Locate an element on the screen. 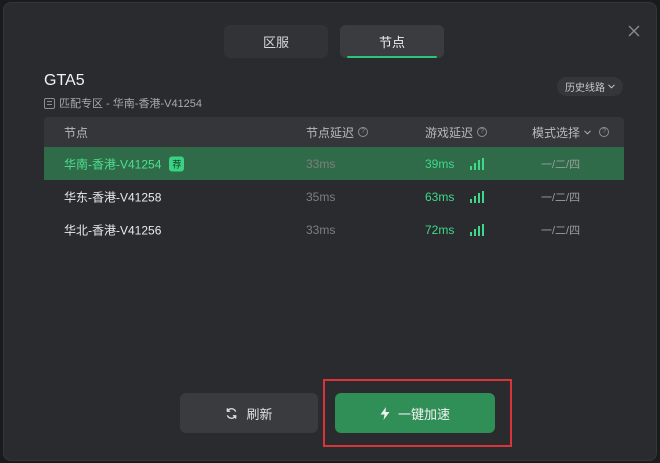  header-node: 节点 is located at coordinates (76, 132).